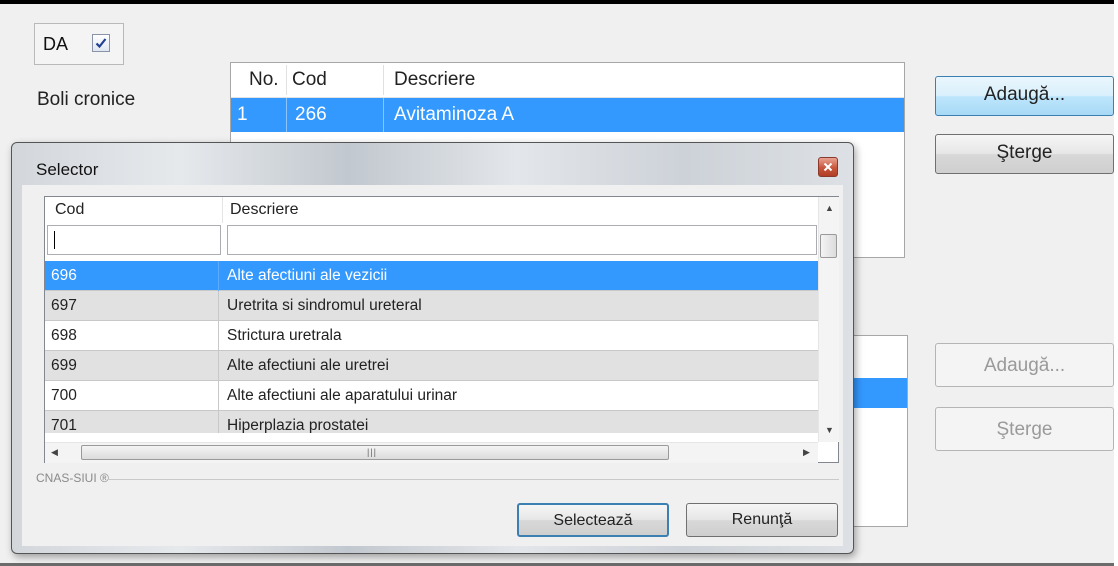 Image resolution: width=1118 pixels, height=566 pixels. I want to click on select-button: Selectează, so click(593, 520).